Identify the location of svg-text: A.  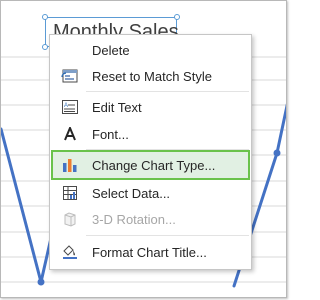
(66, 106).